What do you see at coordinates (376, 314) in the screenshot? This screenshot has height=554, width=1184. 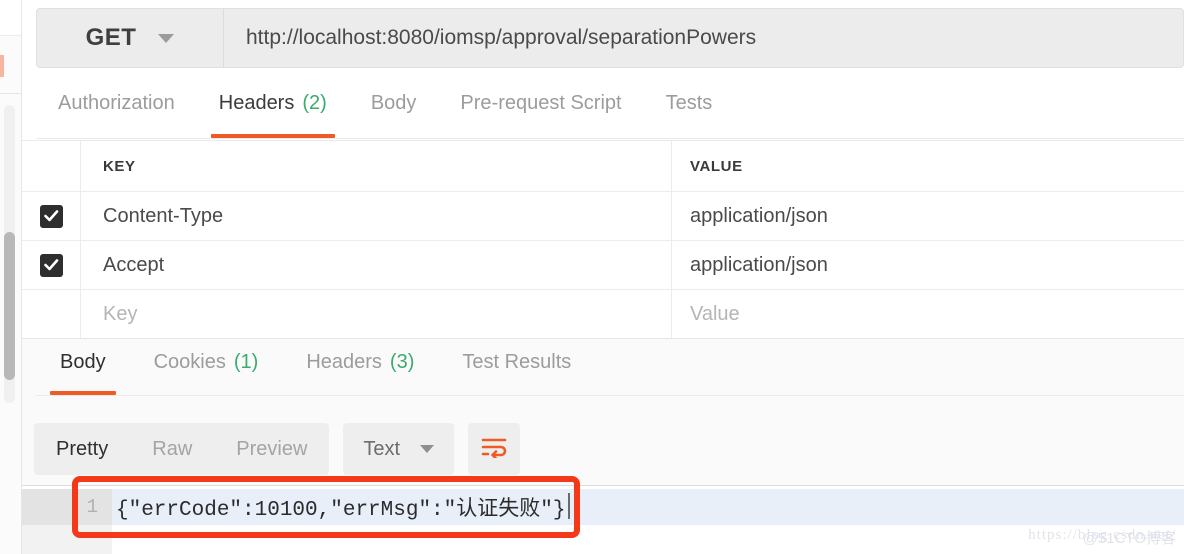 I see `new-header-key-input: Key` at bounding box center [376, 314].